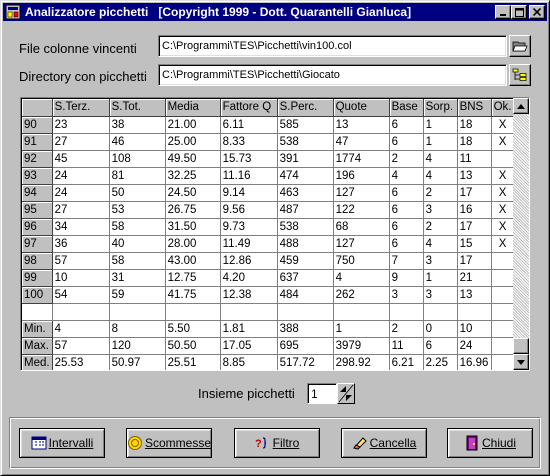 The height and width of the screenshot is (476, 550). Describe the element at coordinates (268, 227) in the screenshot. I see `table-row: 96 34 58 31.50 9.73 538 68 6 2 17 X` at that location.